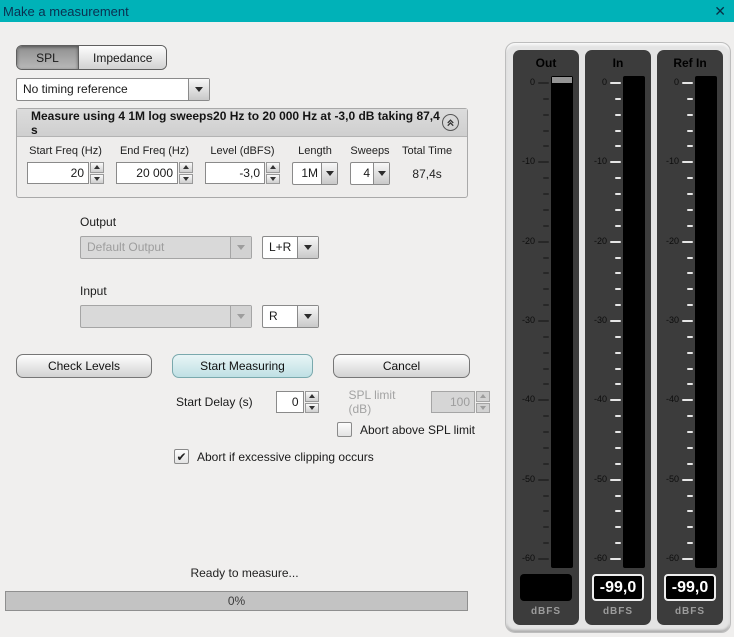  I want to click on length-select: 1M, so click(315, 173).